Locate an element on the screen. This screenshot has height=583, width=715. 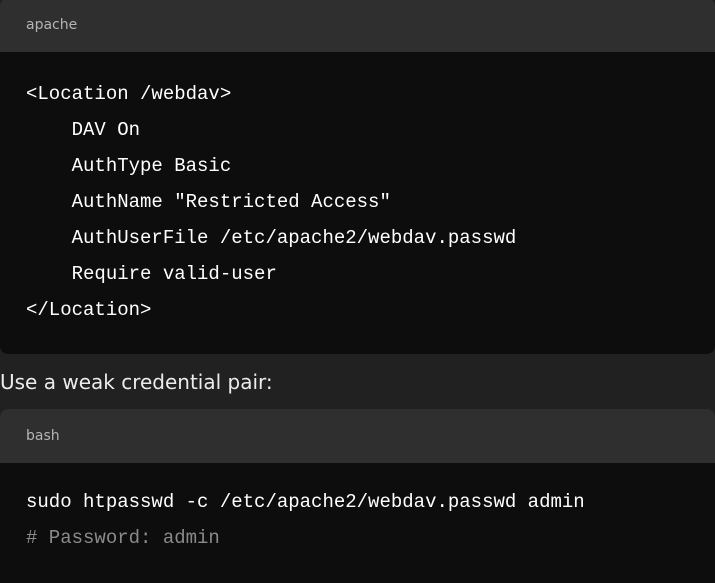
code-line: Require valid-user is located at coordinates (151, 274).